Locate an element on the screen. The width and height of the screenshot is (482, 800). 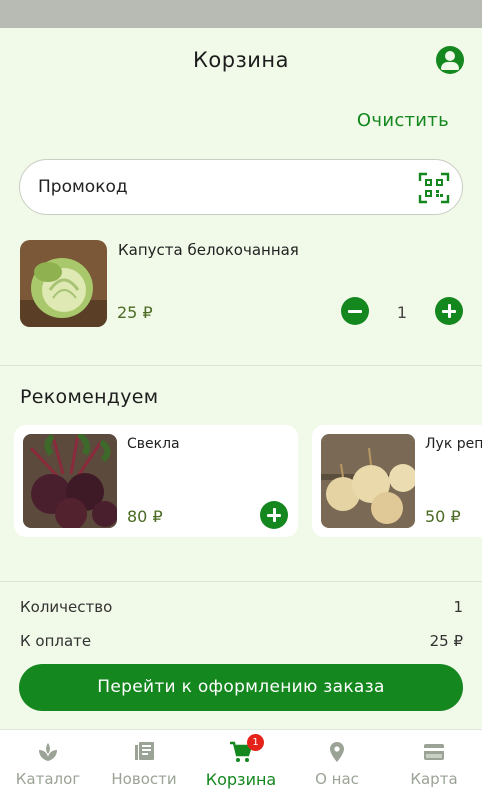
cart-item-name: Капуста белокочанная is located at coordinates (208, 250).